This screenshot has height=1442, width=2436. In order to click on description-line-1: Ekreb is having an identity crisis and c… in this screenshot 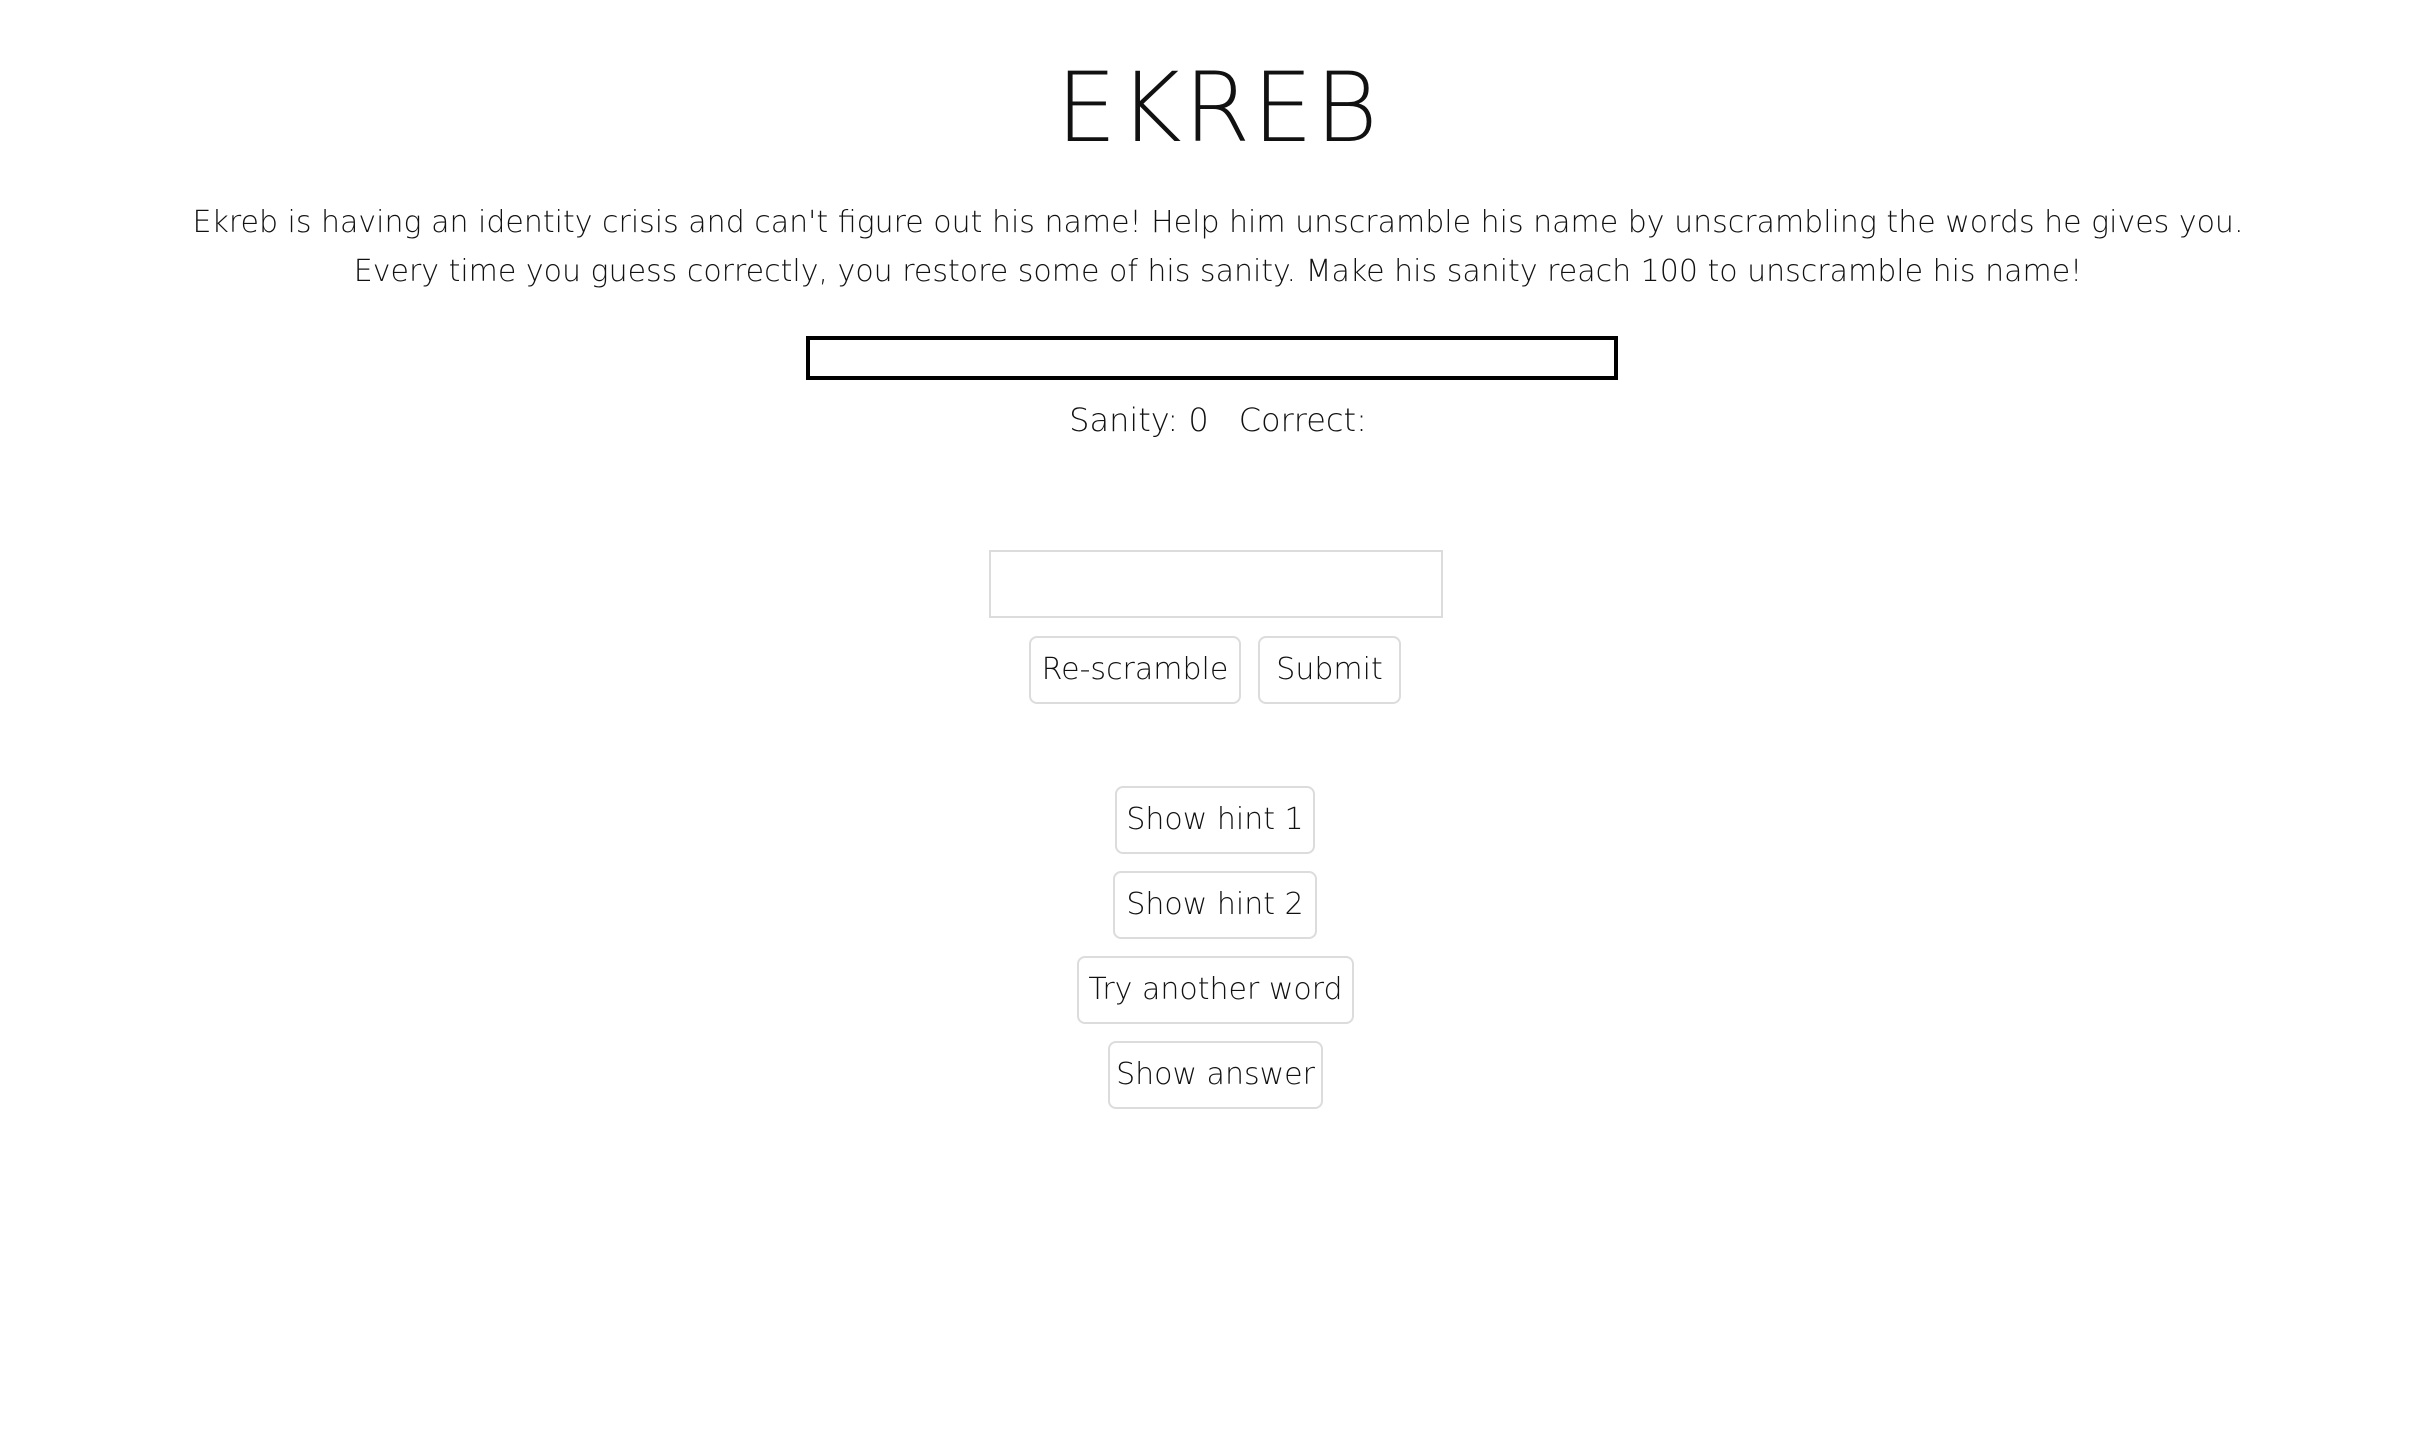, I will do `click(1218, 222)`.